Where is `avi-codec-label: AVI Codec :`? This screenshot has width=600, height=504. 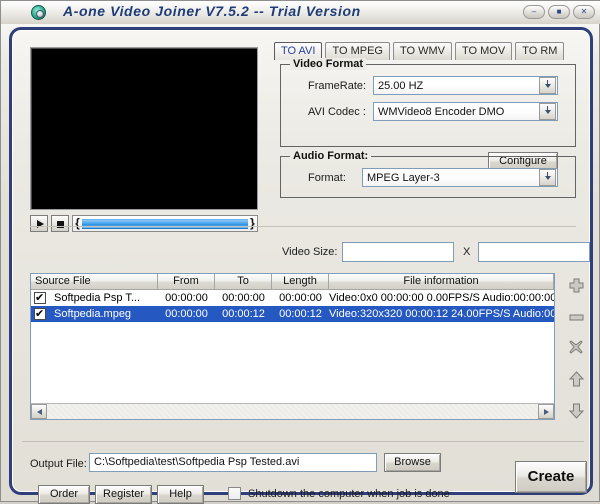
avi-codec-label: AVI Codec : is located at coordinates (337, 112).